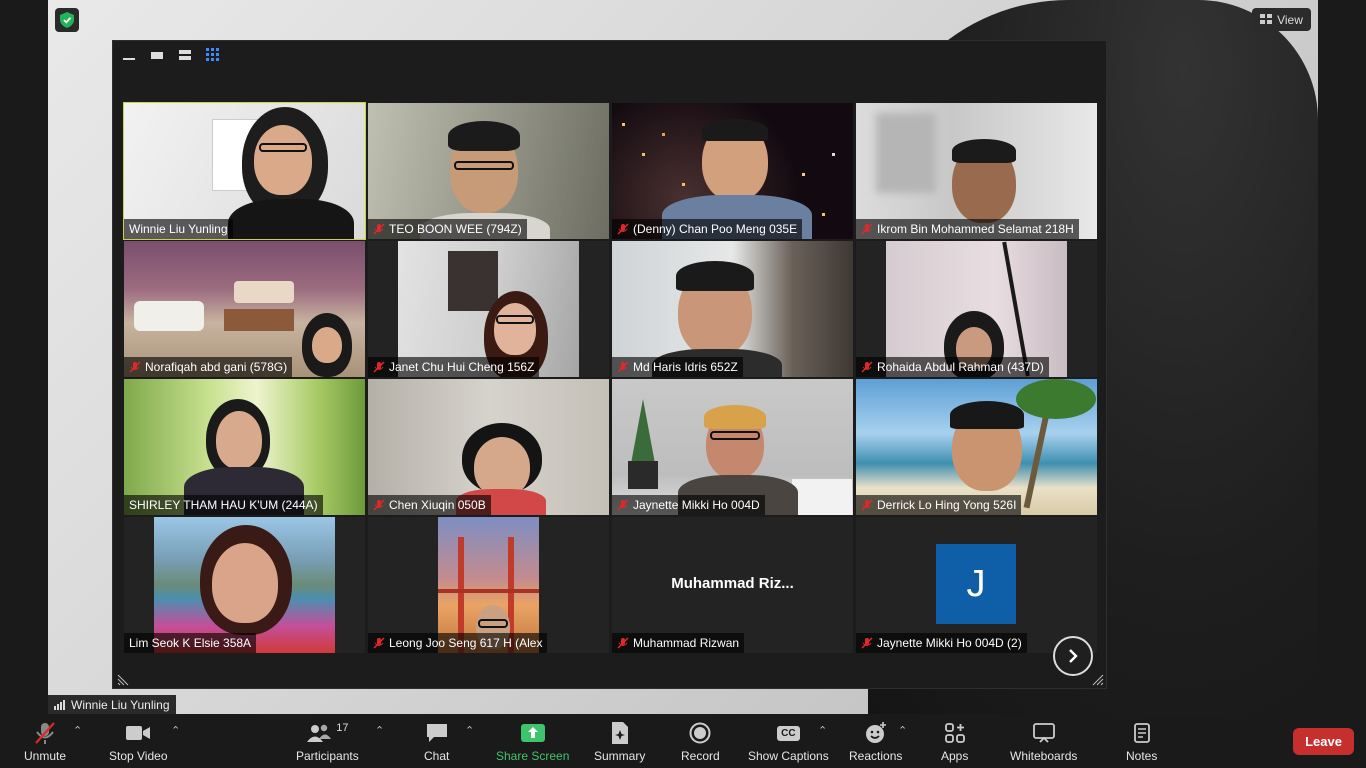  I want to click on participants-options-caret: ⌃, so click(379, 730).